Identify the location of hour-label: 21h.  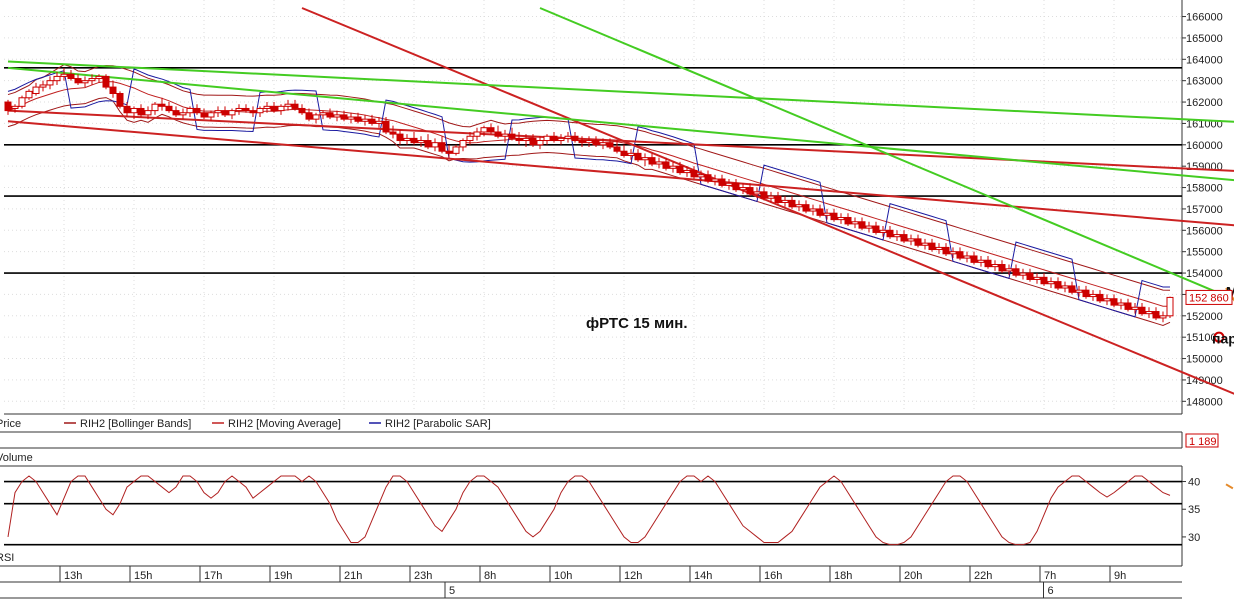
(353, 576).